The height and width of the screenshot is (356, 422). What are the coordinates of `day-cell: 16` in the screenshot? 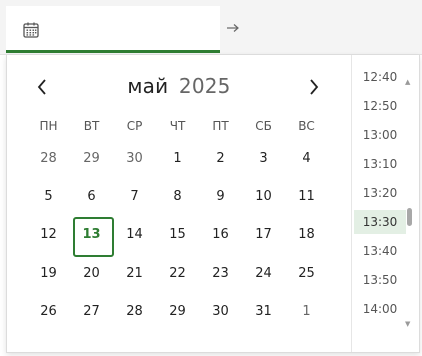 It's located at (220, 235).